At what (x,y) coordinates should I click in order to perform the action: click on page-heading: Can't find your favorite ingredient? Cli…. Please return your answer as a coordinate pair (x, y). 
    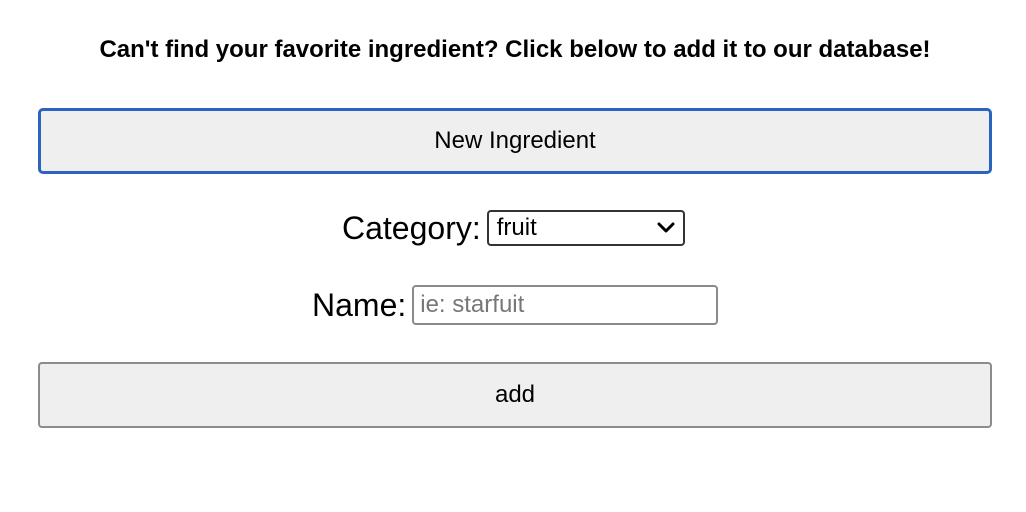
    Looking at the image, I should click on (515, 49).